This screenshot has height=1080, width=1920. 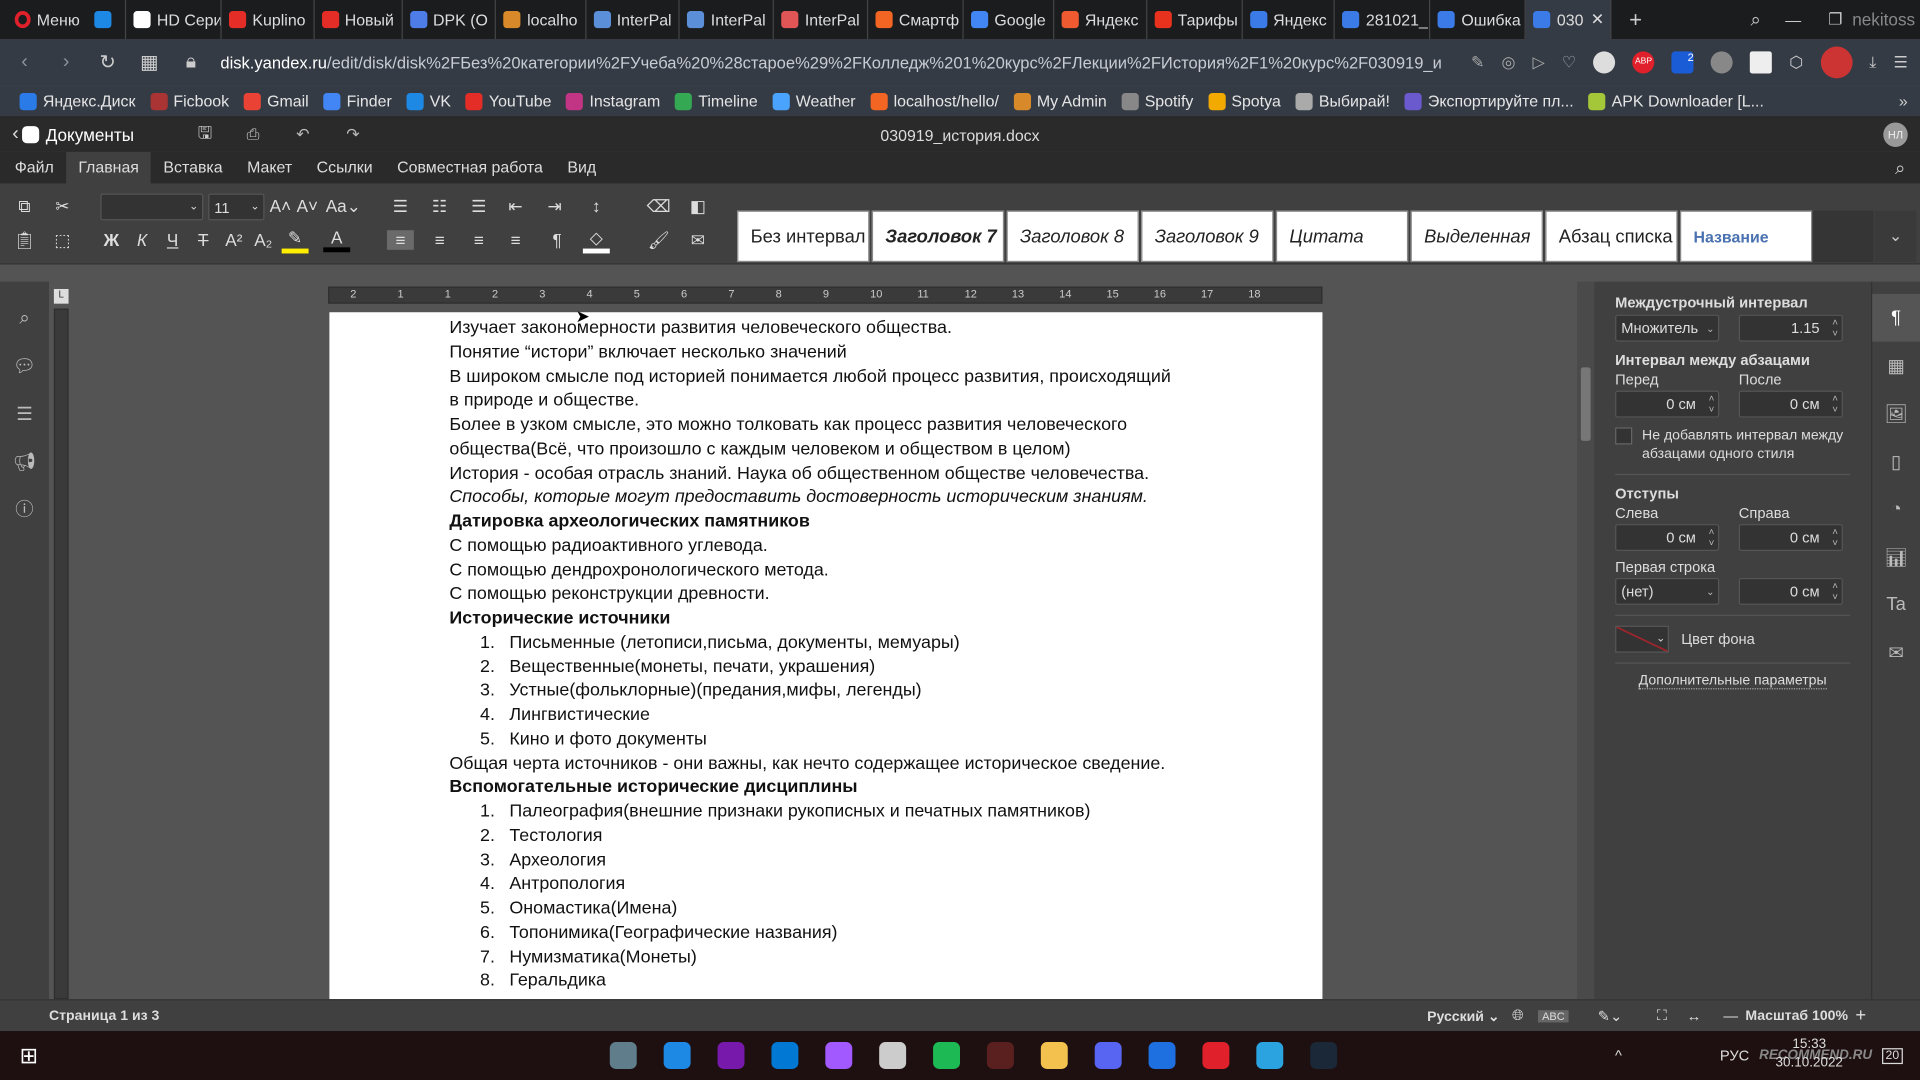 I want to click on browser-tab: Ошибка, so click(x=1479, y=20).